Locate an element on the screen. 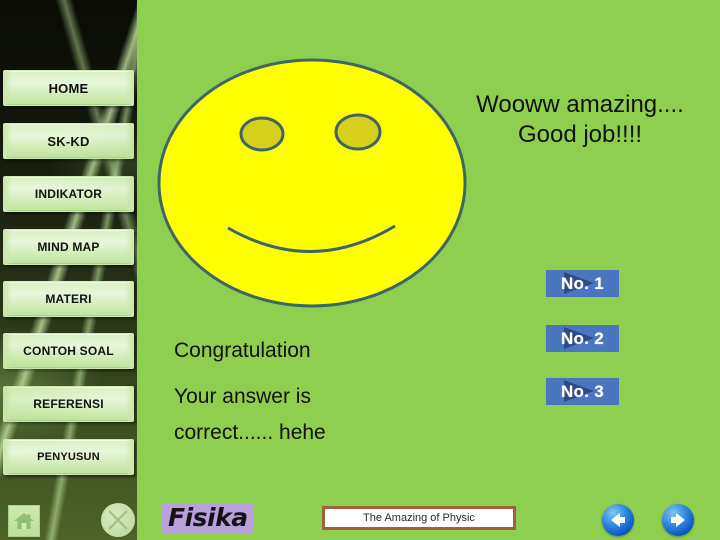 The width and height of the screenshot is (720, 540). message-line-3: correct...... hehe is located at coordinates (250, 432).